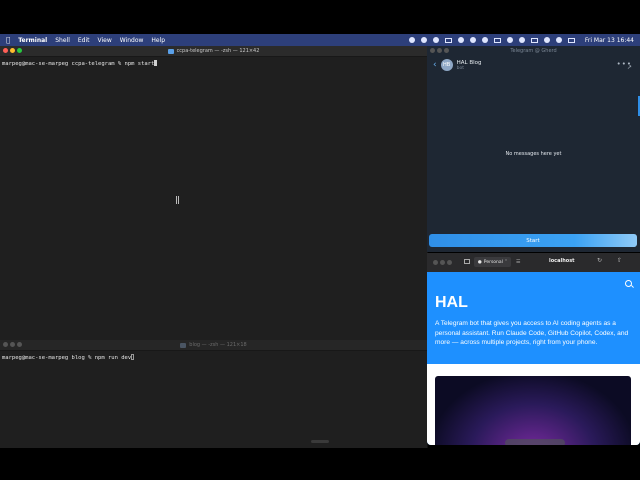 The height and width of the screenshot is (480, 640). I want to click on menu-clock: Fri Mar 13 16:44, so click(609, 40).